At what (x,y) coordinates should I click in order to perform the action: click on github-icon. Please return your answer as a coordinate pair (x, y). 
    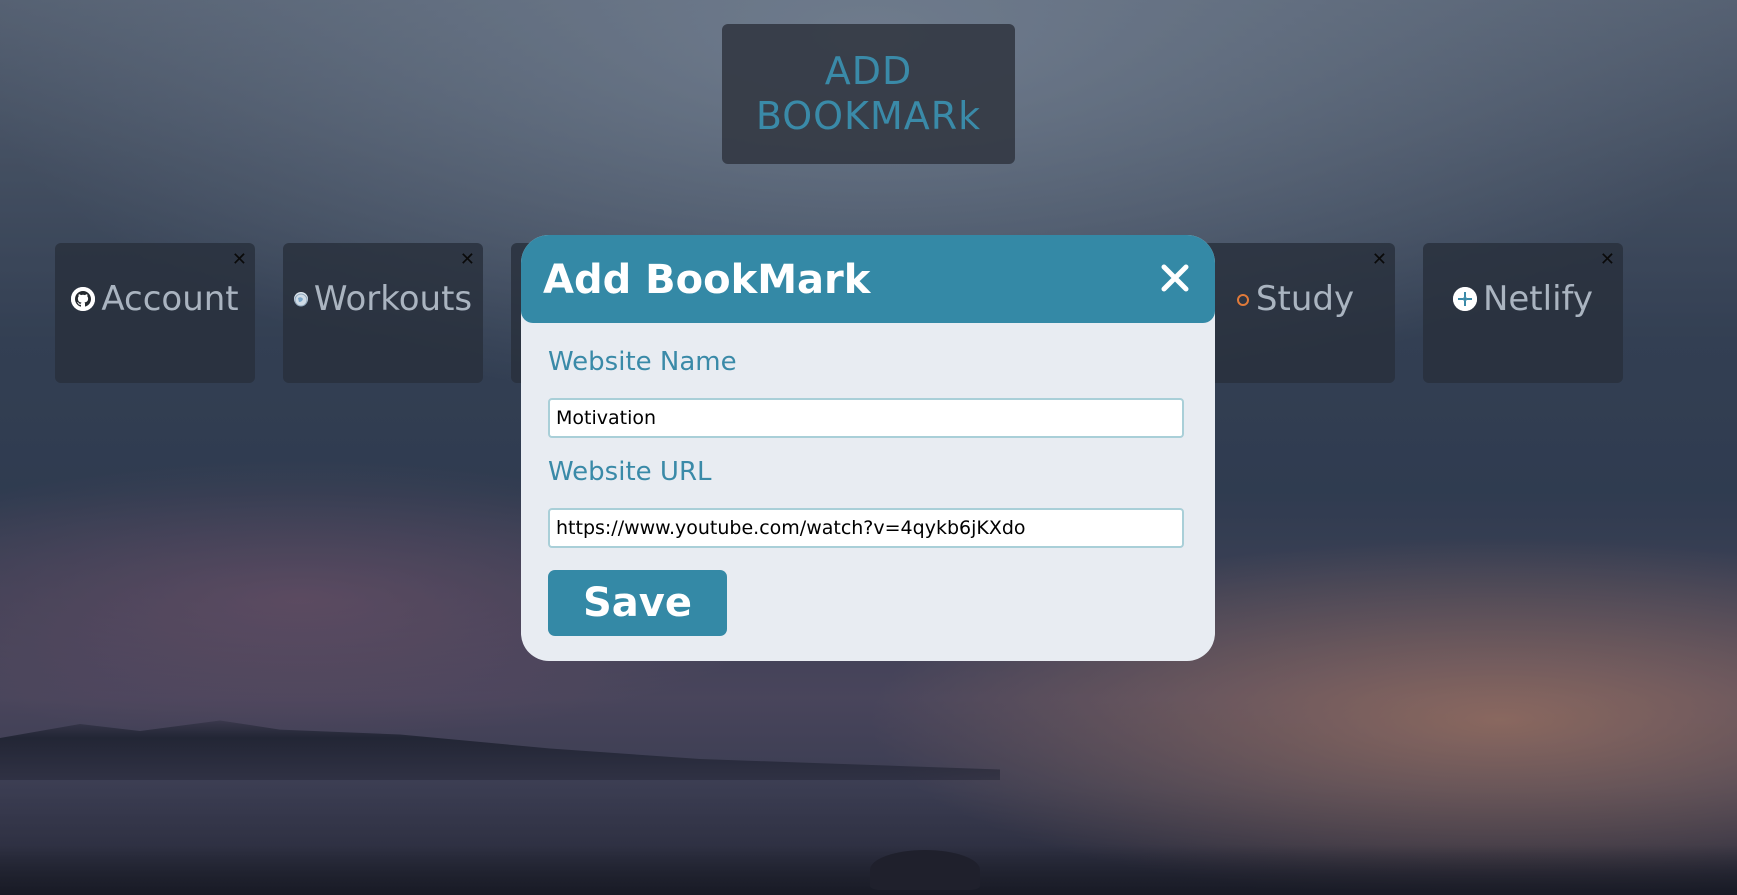
    Looking at the image, I should click on (83, 299).